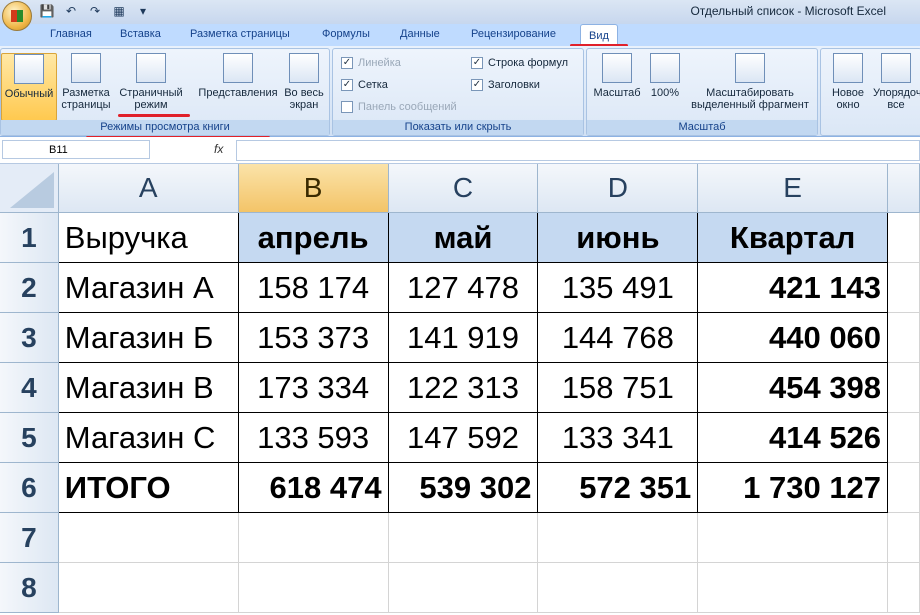 Image resolution: width=920 pixels, height=615 pixels. What do you see at coordinates (793, 237) in the screenshot?
I see `cell-e1: Квартал` at bounding box center [793, 237].